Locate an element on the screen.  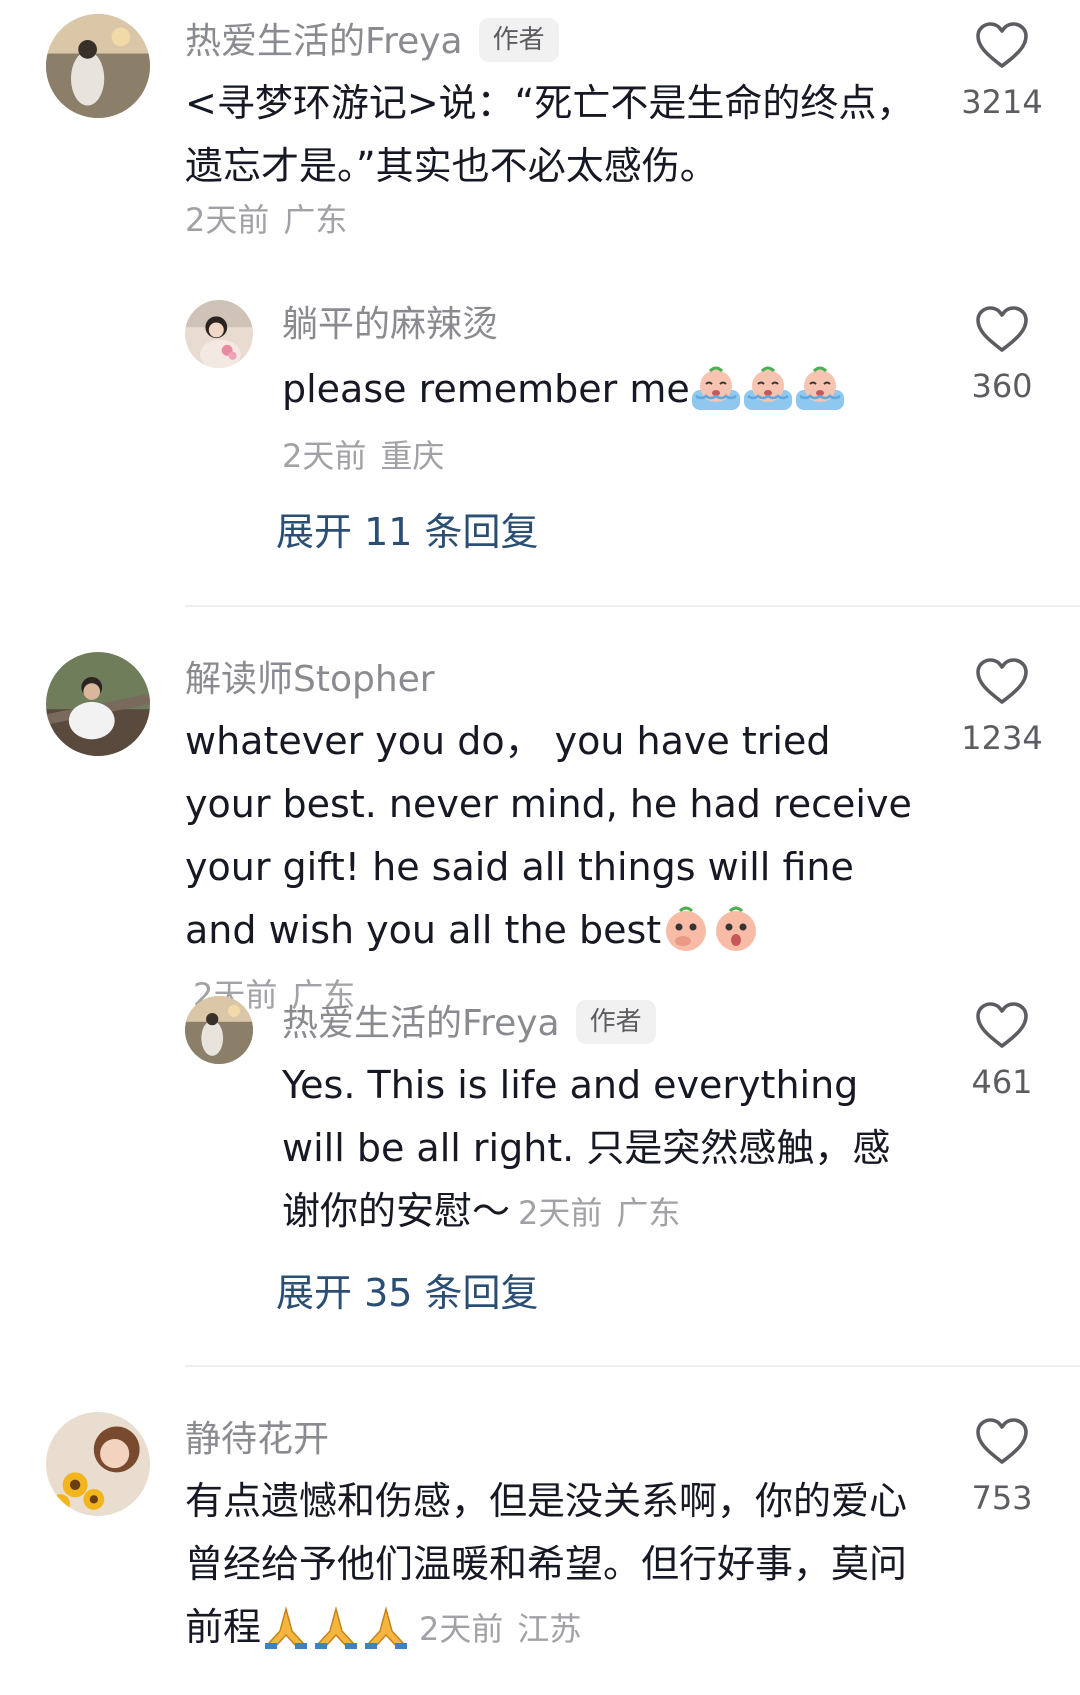
expand-replies-link: 展开 11 条回复 is located at coordinates (407, 532).